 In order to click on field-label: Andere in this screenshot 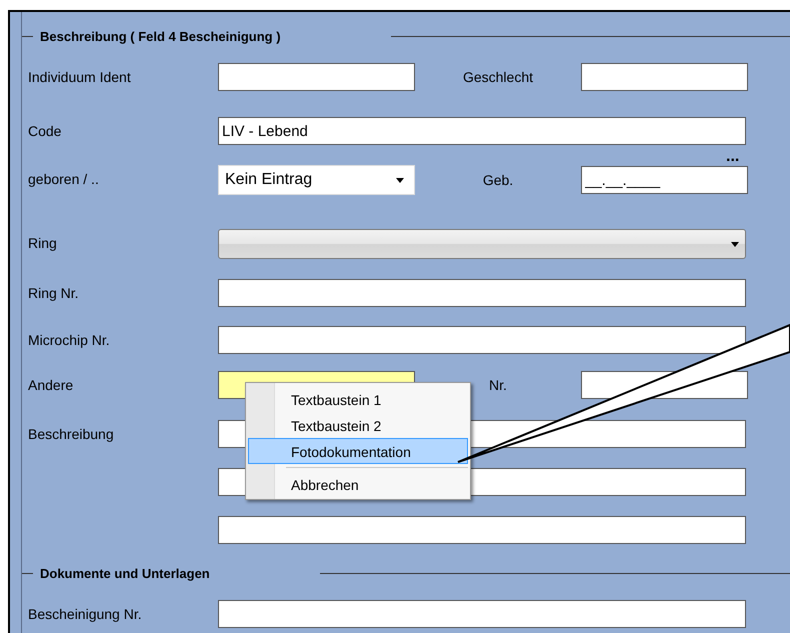, I will do `click(51, 385)`.